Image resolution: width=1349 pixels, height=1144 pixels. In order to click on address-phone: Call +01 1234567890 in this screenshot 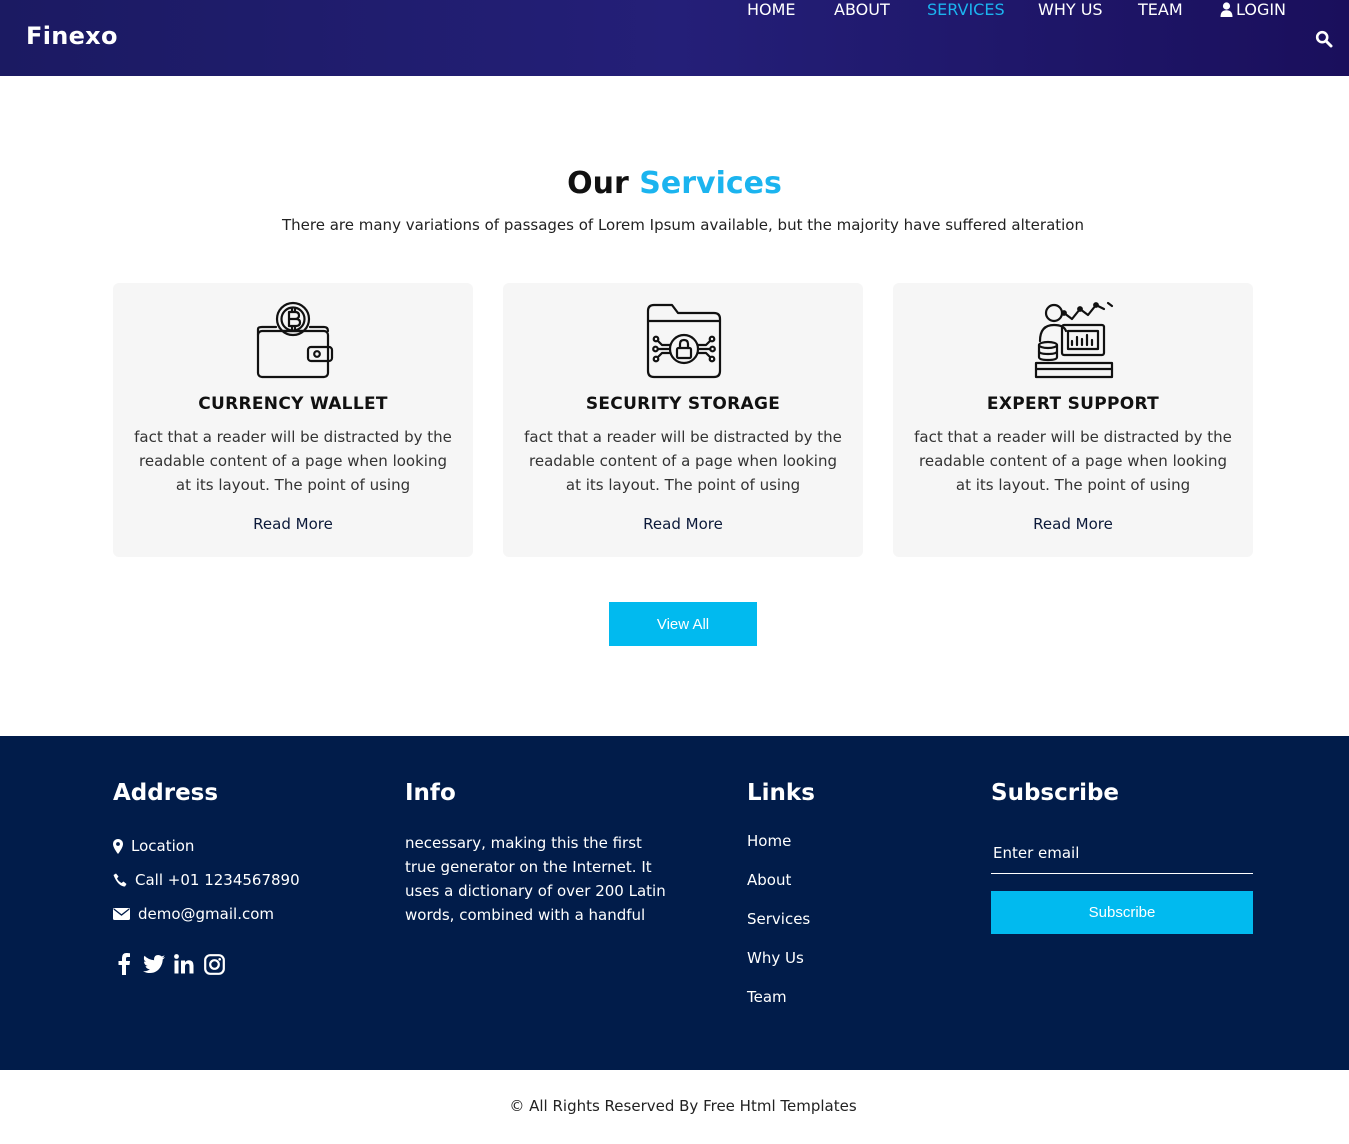, I will do `click(206, 880)`.